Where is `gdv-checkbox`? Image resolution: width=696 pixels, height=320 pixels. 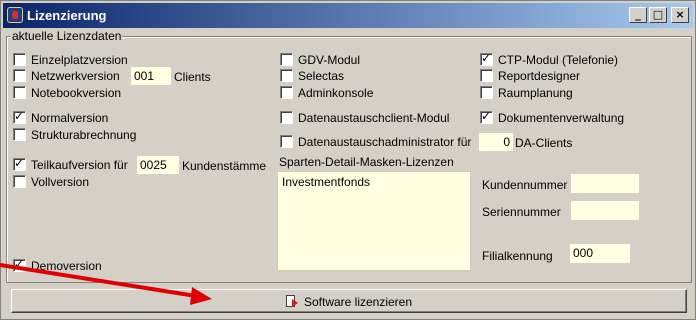 gdv-checkbox is located at coordinates (286, 59).